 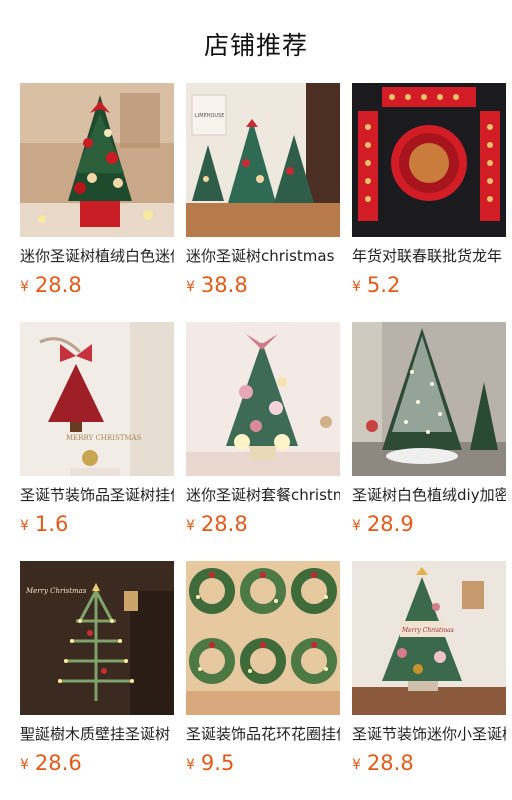 I want to click on product-card: 年货对联春联批货龙年 ¥5.2, so click(x=429, y=193).